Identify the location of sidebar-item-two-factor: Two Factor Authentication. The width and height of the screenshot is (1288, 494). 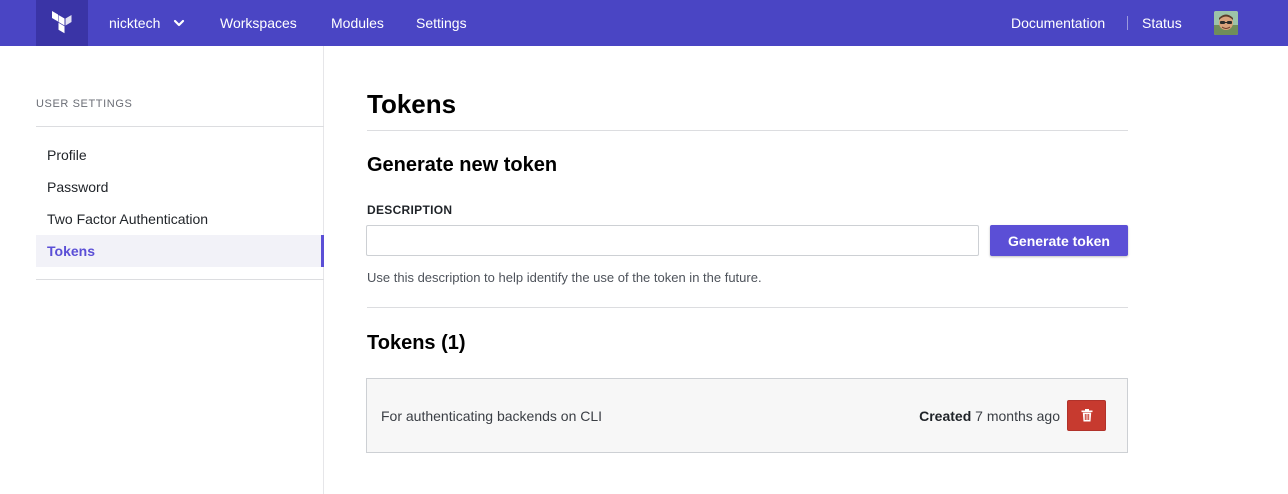
(180, 219).